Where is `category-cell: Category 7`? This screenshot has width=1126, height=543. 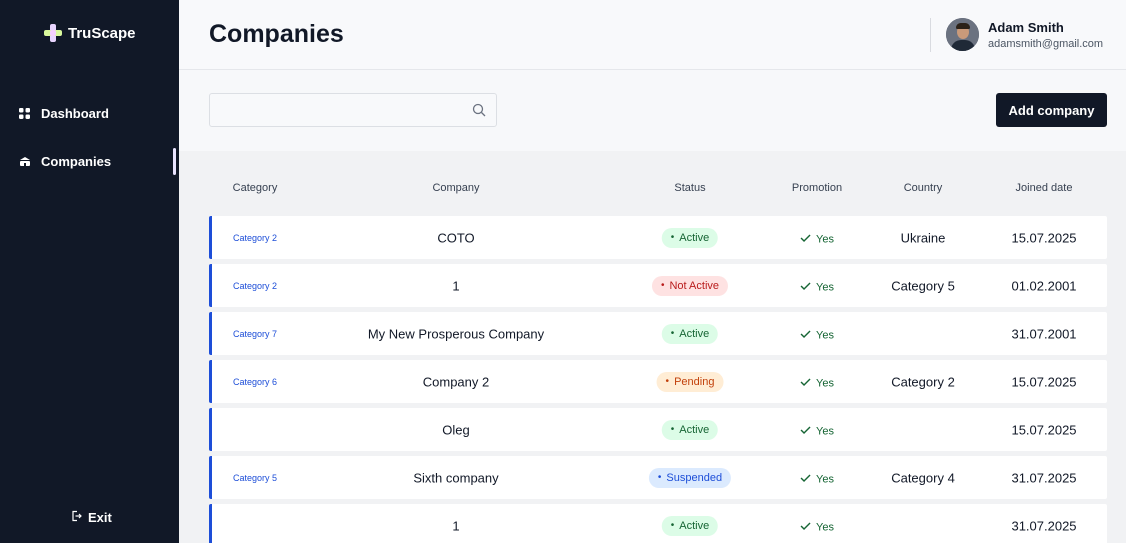 category-cell: Category 7 is located at coordinates (255, 333).